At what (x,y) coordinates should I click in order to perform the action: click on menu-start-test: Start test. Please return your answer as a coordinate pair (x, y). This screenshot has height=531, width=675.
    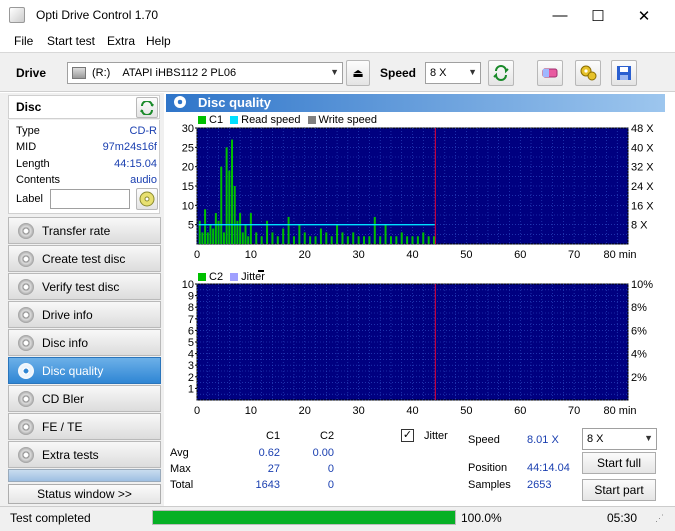
    Looking at the image, I should click on (71, 41).